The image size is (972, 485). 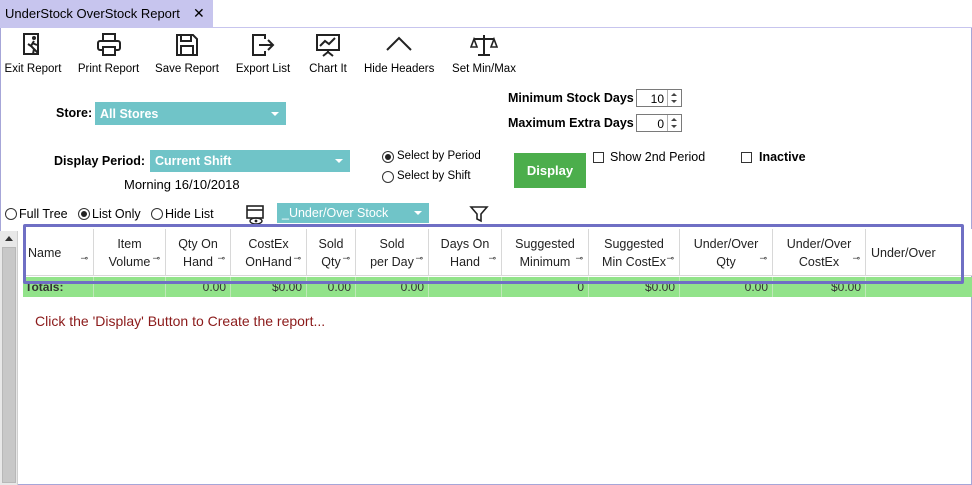 I want to click on full-tree-label: Full Tree, so click(x=43, y=214).